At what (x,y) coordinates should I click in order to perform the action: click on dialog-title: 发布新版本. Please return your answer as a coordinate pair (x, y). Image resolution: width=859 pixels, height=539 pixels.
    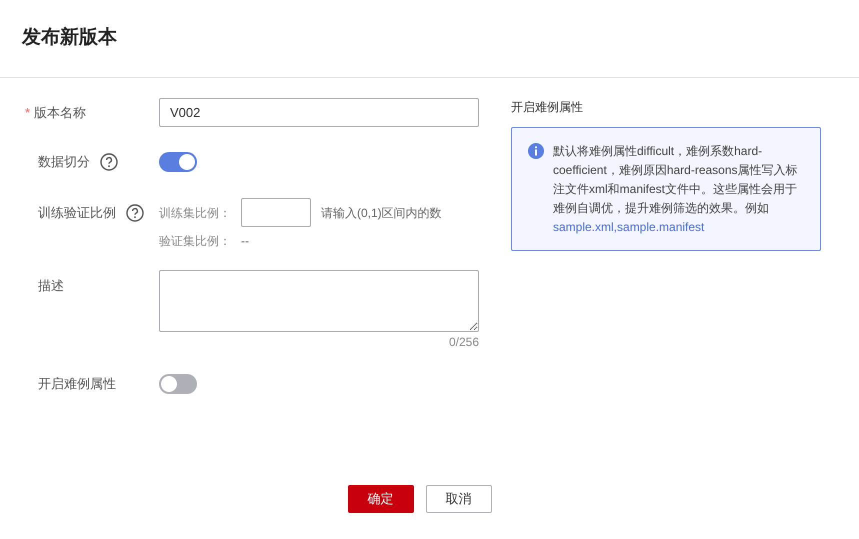
    Looking at the image, I should click on (69, 38).